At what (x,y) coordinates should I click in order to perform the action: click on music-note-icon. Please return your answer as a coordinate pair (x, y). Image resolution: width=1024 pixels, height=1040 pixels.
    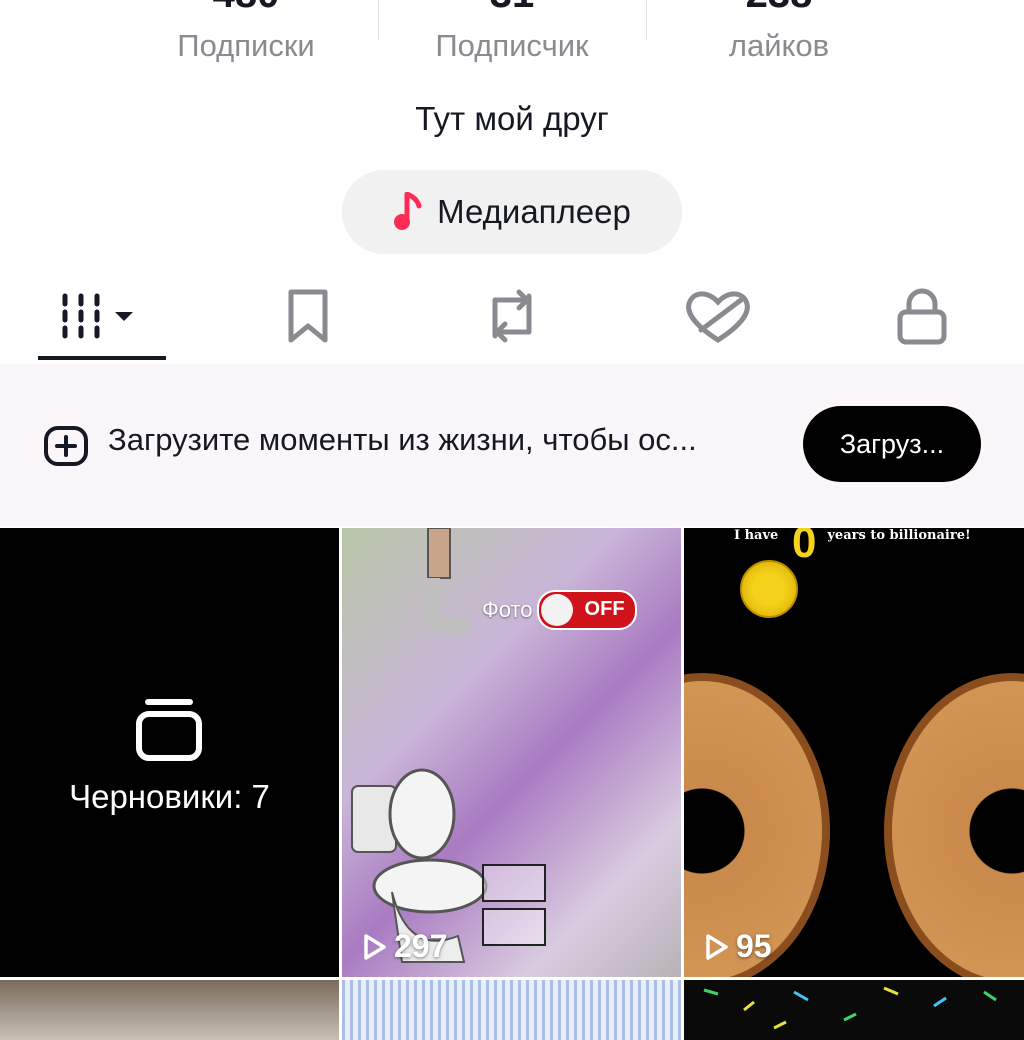
    Looking at the image, I should click on (408, 211).